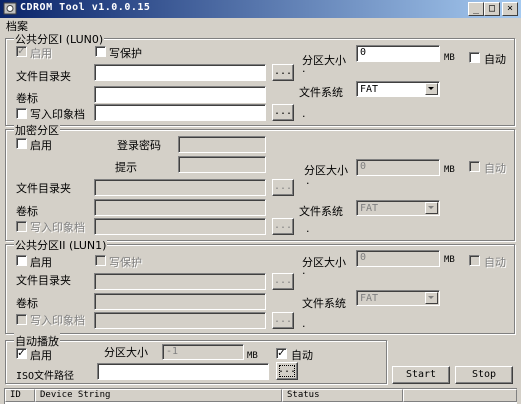 The image size is (521, 404). I want to click on column-header-status: Status, so click(342, 395).